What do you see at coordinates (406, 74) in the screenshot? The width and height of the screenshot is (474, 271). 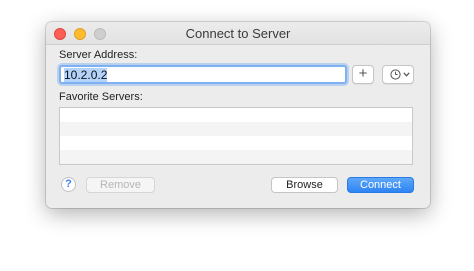 I see `chevron-down-icon` at bounding box center [406, 74].